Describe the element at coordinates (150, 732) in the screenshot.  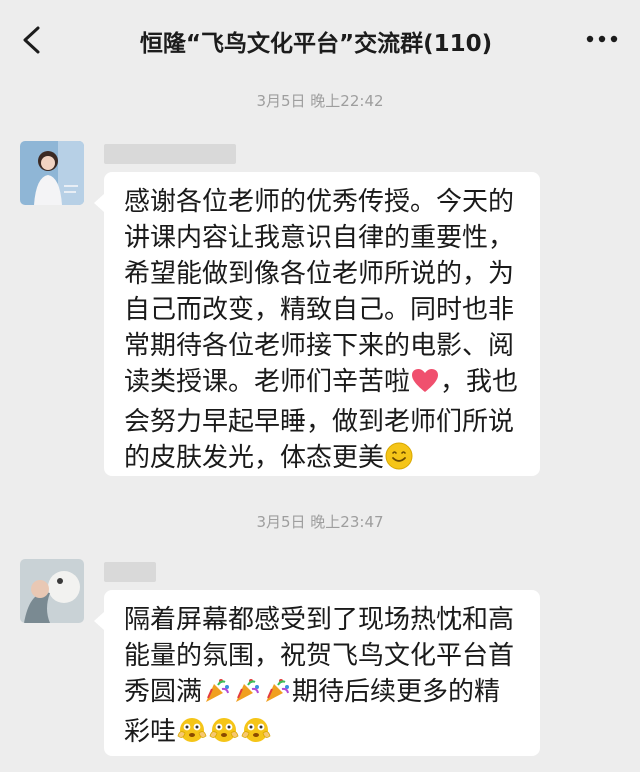
I see `message-text: 彩哇` at that location.